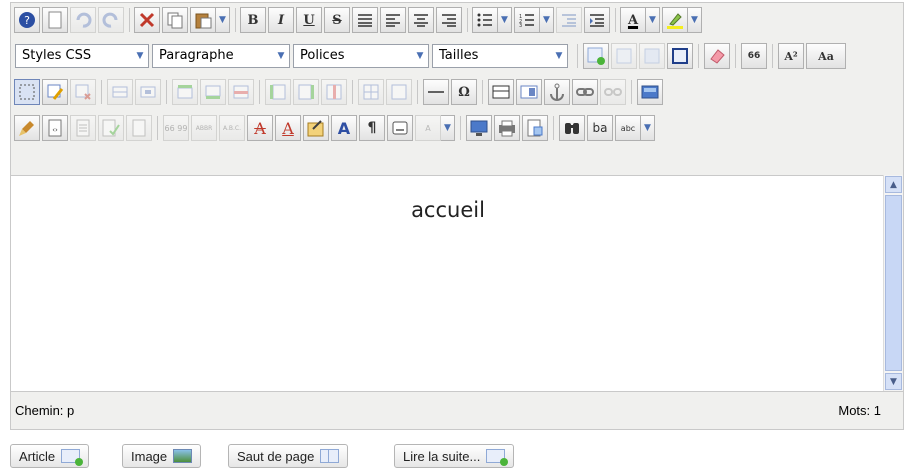 This screenshot has width=910, height=472. I want to click on undo-icon, so click(83, 20).